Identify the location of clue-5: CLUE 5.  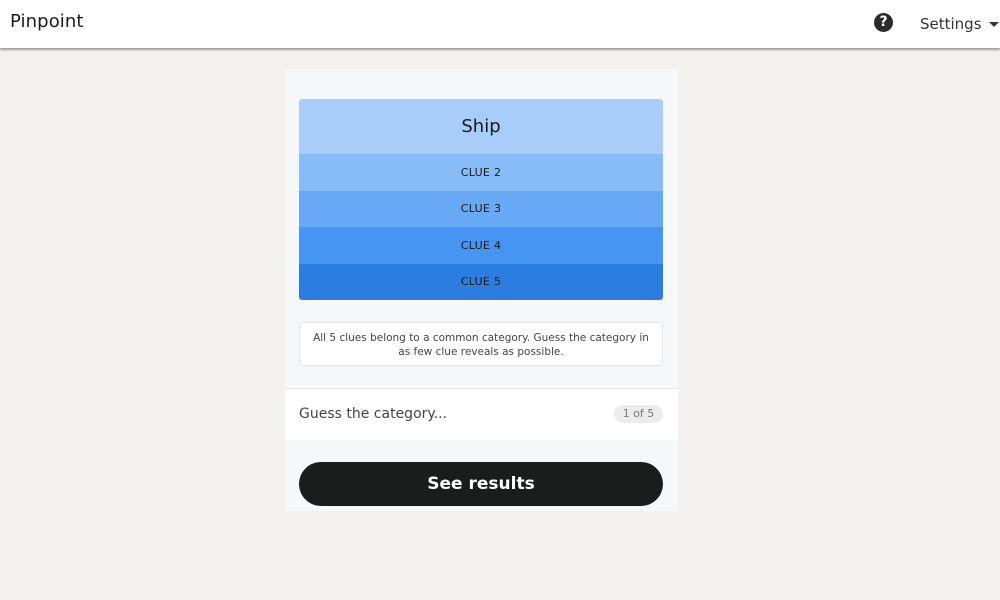
(481, 281).